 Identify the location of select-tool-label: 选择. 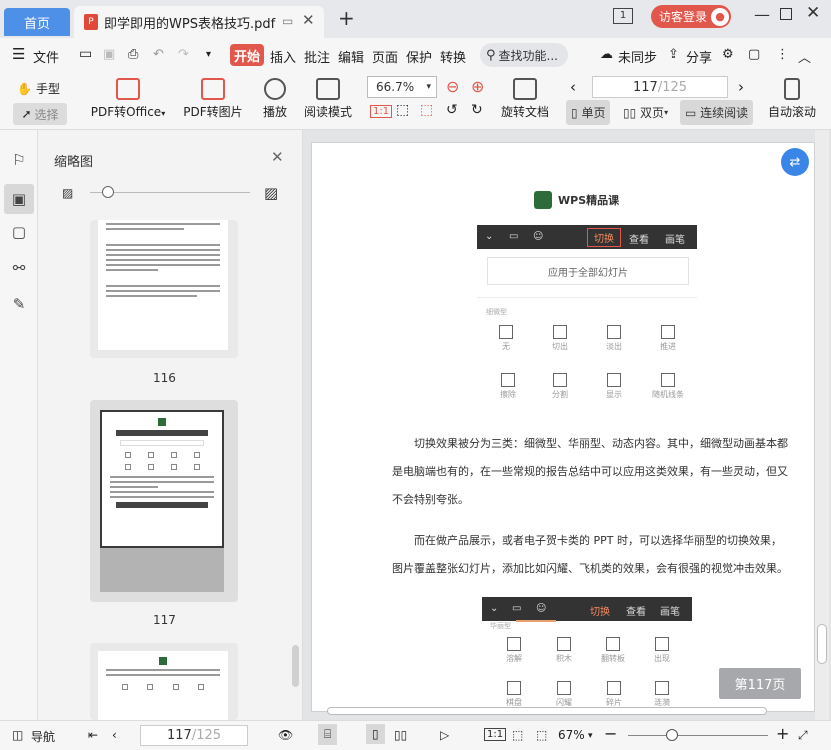
(46, 114).